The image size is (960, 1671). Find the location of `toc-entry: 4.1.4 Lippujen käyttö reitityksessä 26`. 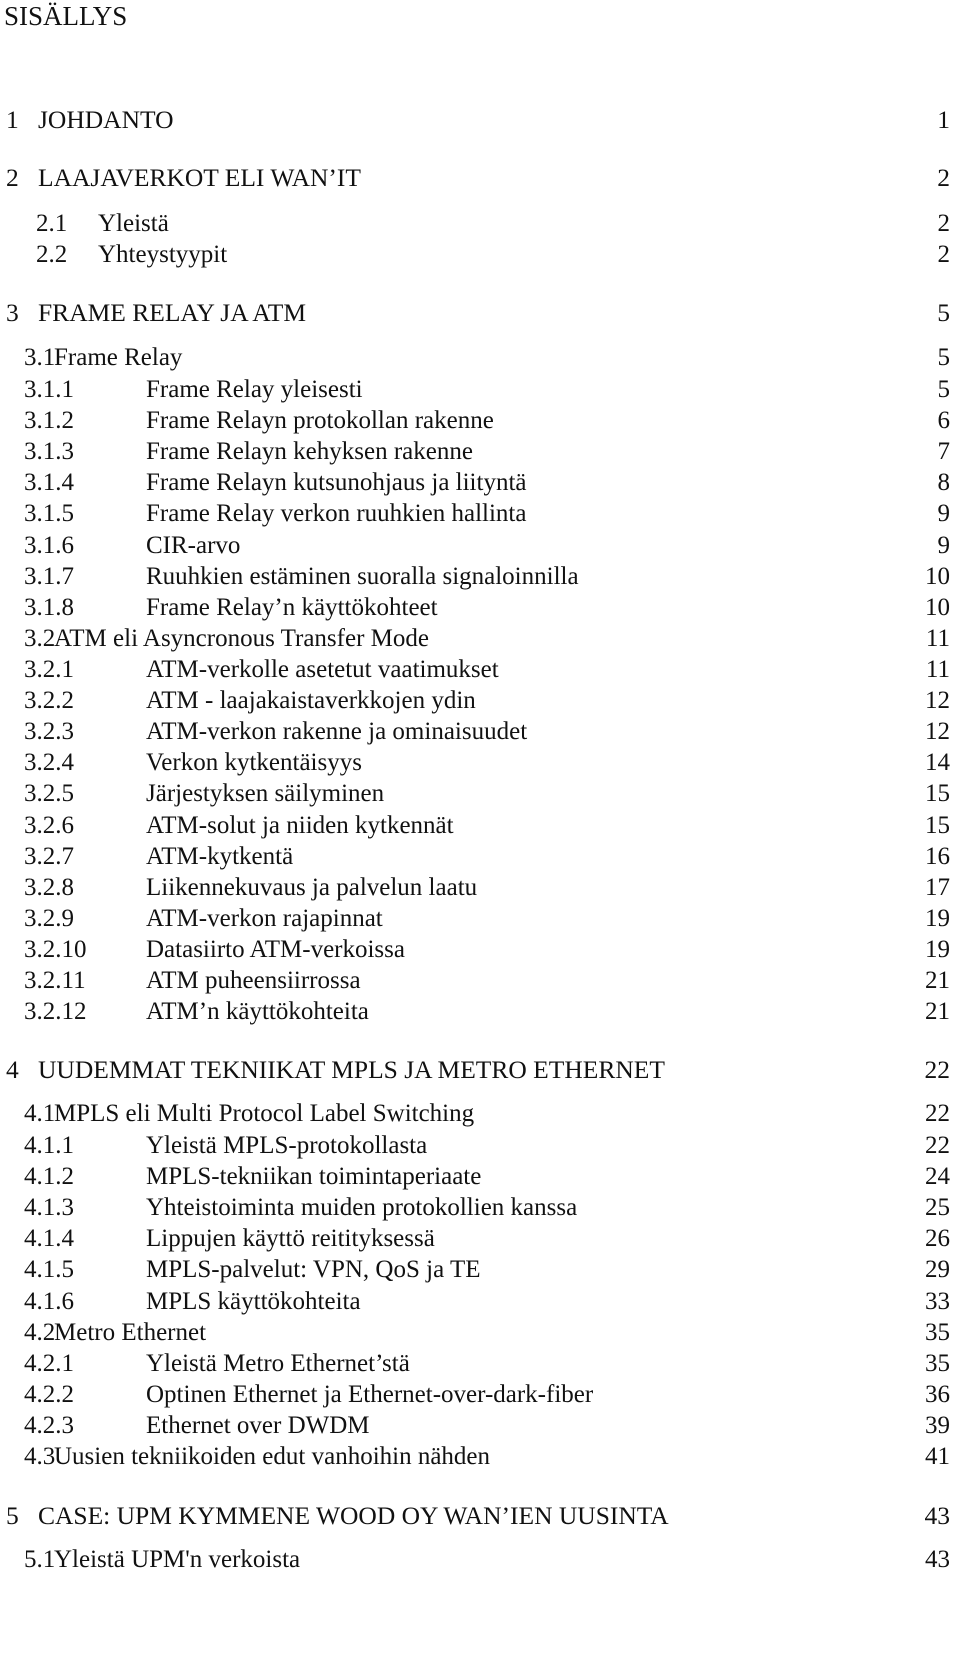

toc-entry: 4.1.4 Lippujen käyttö reitityksessä 26 is located at coordinates (480, 1239).